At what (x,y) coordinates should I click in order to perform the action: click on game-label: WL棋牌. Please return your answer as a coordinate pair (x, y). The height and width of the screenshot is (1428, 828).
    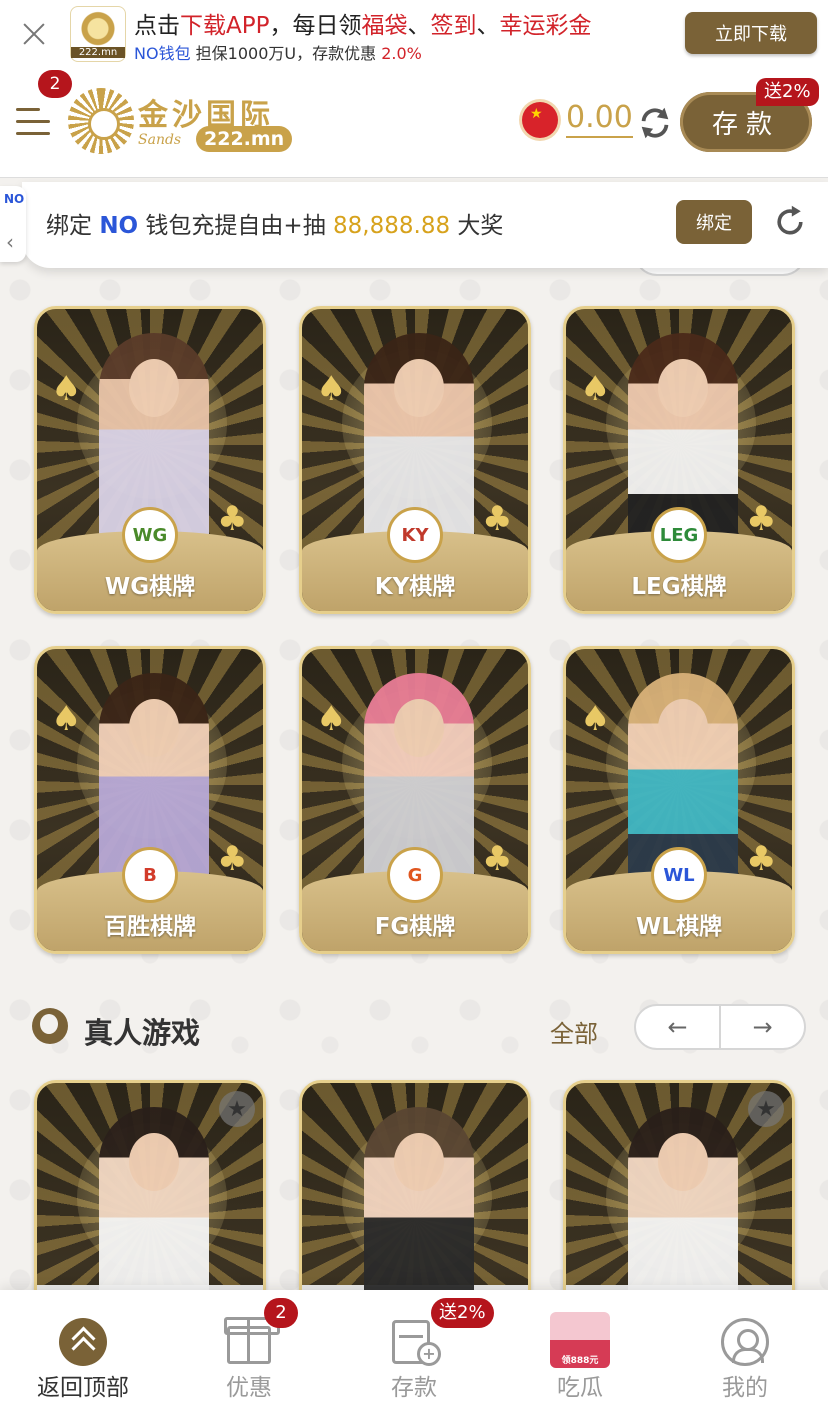
    Looking at the image, I should click on (679, 927).